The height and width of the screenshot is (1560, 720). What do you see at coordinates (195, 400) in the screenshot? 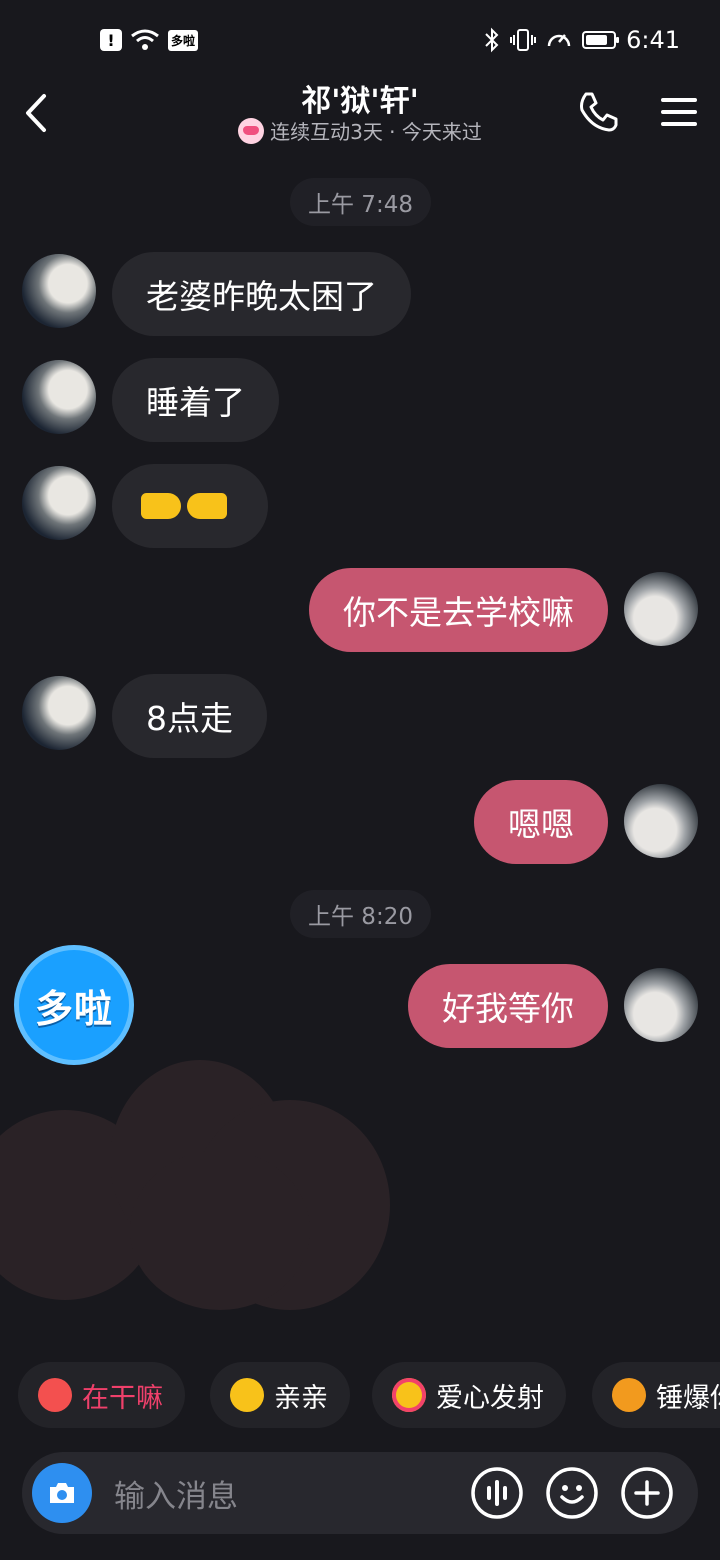
I see `message-bubble-incoming: 睡着了` at bounding box center [195, 400].